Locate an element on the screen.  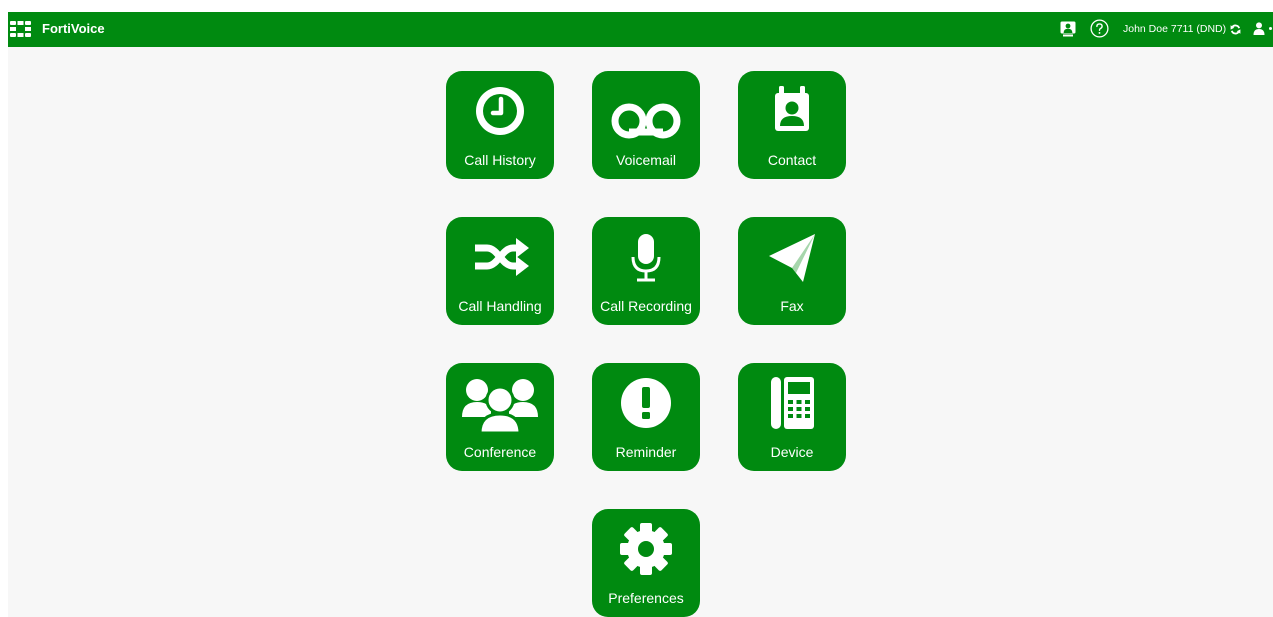
microphone-icon is located at coordinates (646, 258).